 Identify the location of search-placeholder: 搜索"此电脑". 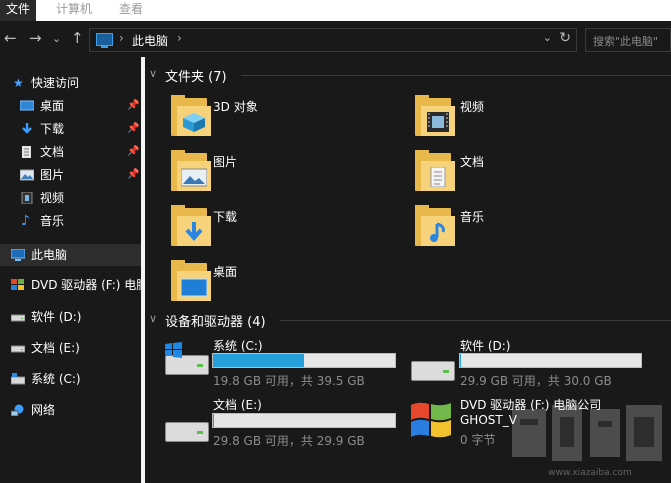
(626, 41).